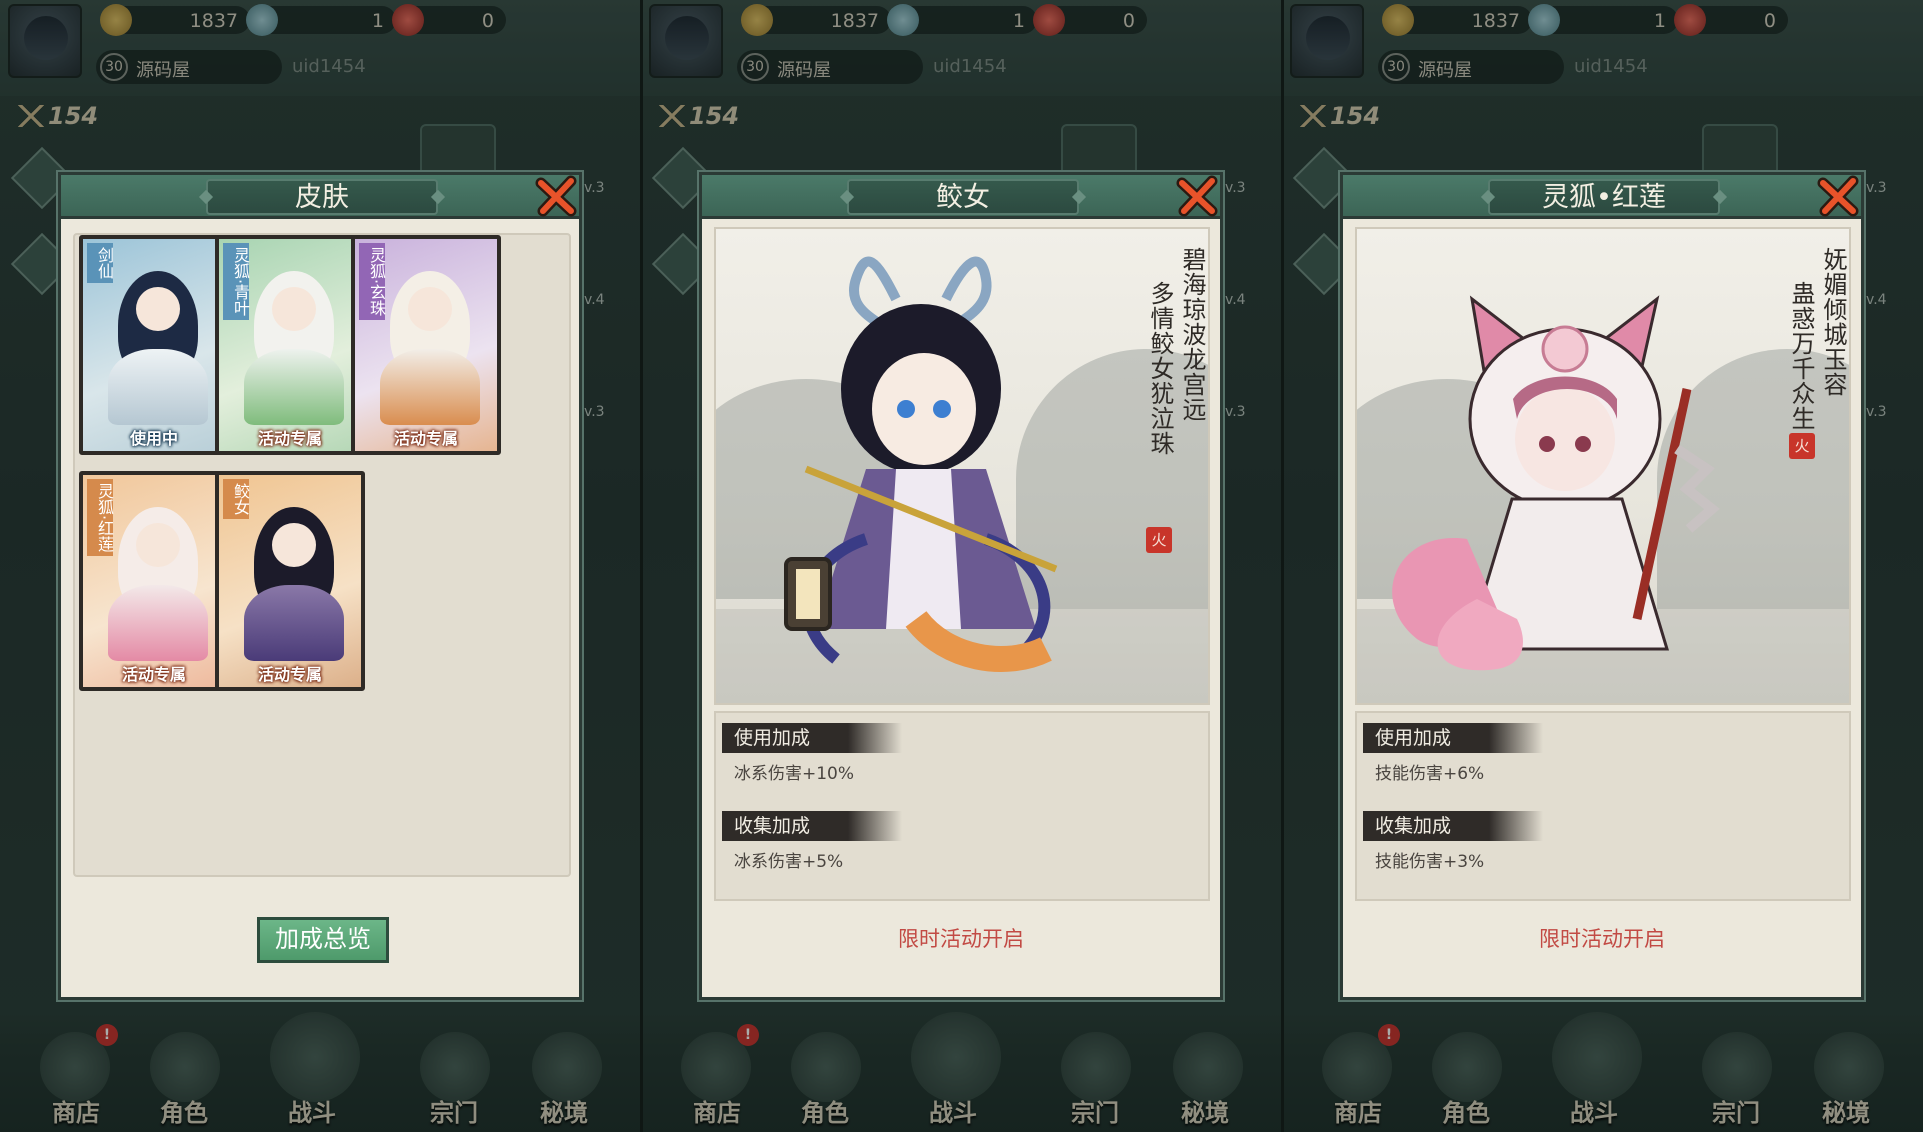  I want to click on skin-card-xuanzhu: 灵狐·玄珠 活动专属, so click(426, 345).